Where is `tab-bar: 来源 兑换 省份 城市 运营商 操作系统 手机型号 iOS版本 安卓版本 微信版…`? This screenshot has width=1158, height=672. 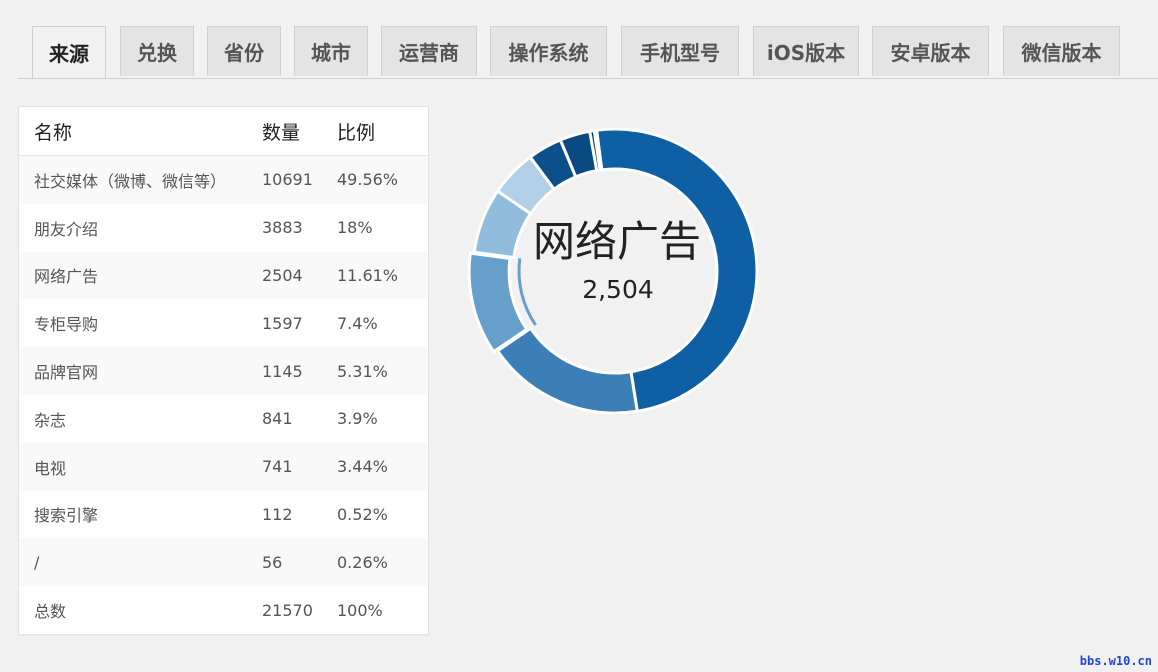 tab-bar: 来源 兑换 省份 城市 运营商 操作系统 手机型号 iOS版本 安卓版本 微信版… is located at coordinates (588, 52).